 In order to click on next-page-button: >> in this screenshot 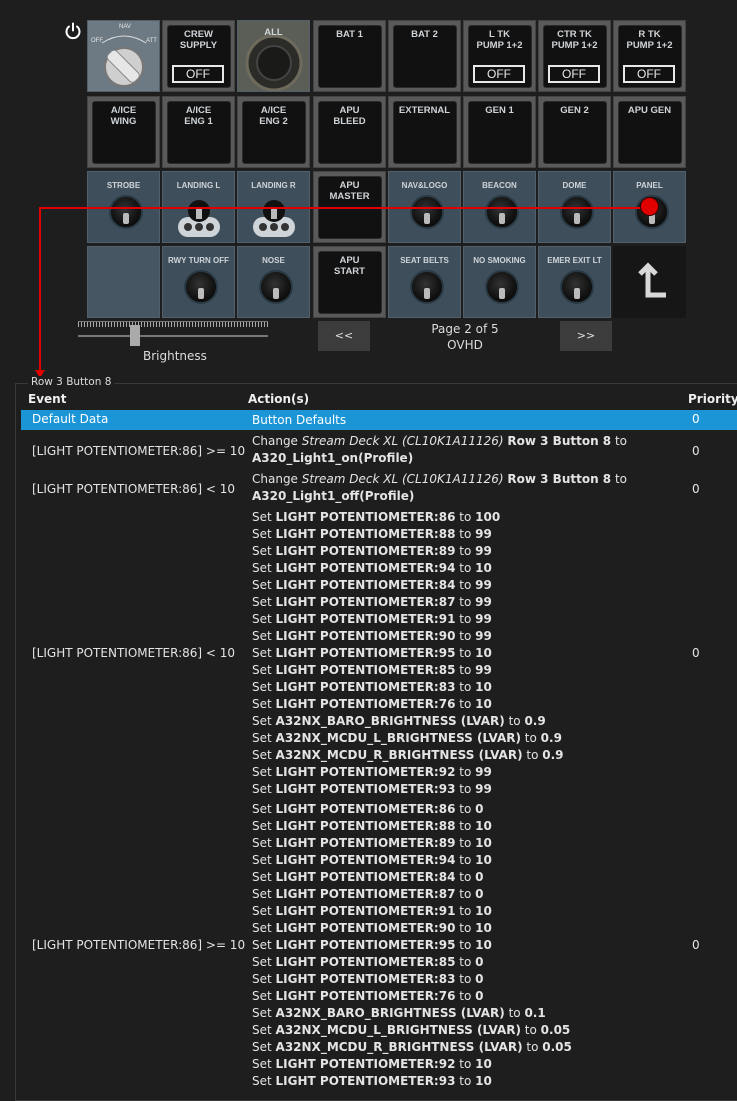, I will do `click(586, 336)`.